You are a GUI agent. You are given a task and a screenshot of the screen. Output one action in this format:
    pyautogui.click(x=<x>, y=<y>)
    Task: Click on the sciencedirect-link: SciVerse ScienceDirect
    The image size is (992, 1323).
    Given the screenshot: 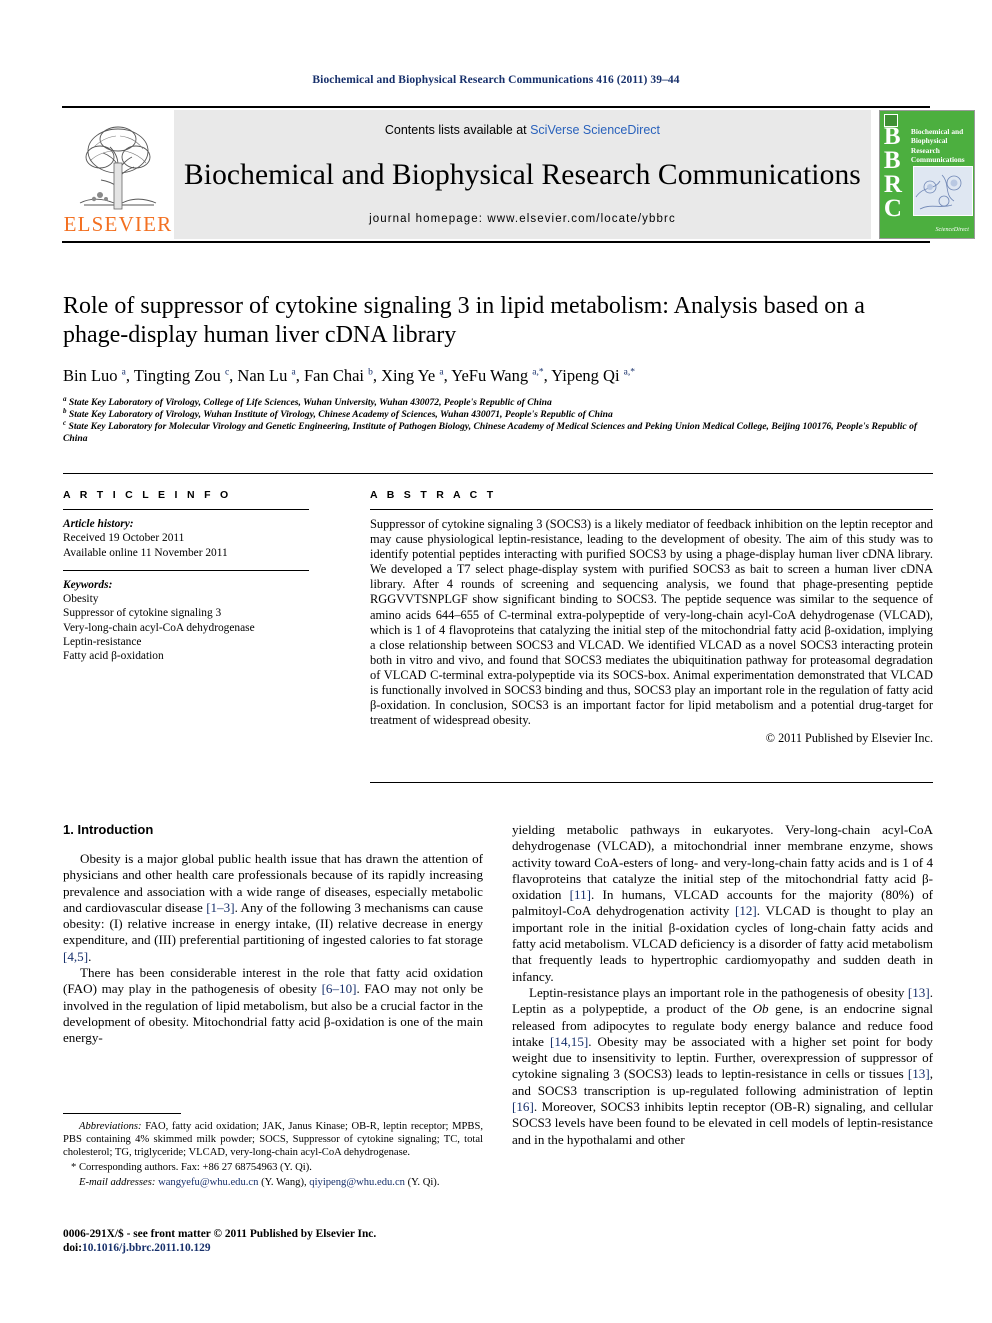 What is the action you would take?
    pyautogui.click(x=595, y=130)
    